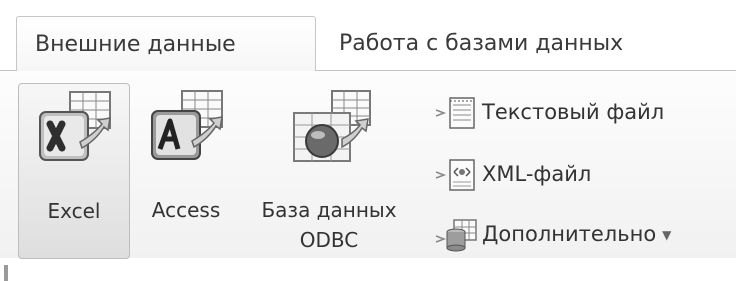 Image resolution: width=736 pixels, height=281 pixels. Describe the element at coordinates (329, 210) in the screenshot. I see `import-odbc-label-line1: База данных` at that location.